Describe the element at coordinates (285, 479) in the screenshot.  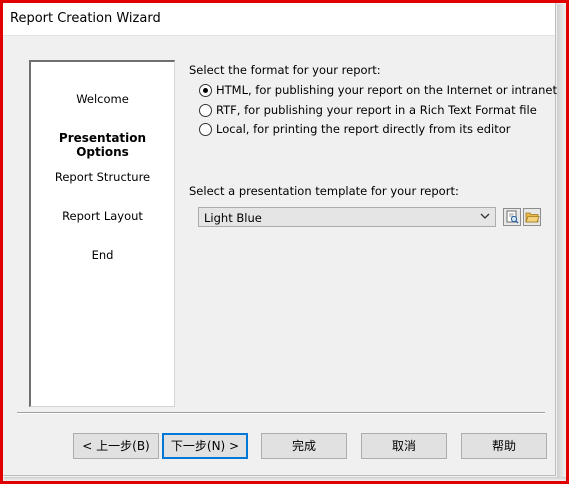
I see `window-shadow-bottom` at that location.